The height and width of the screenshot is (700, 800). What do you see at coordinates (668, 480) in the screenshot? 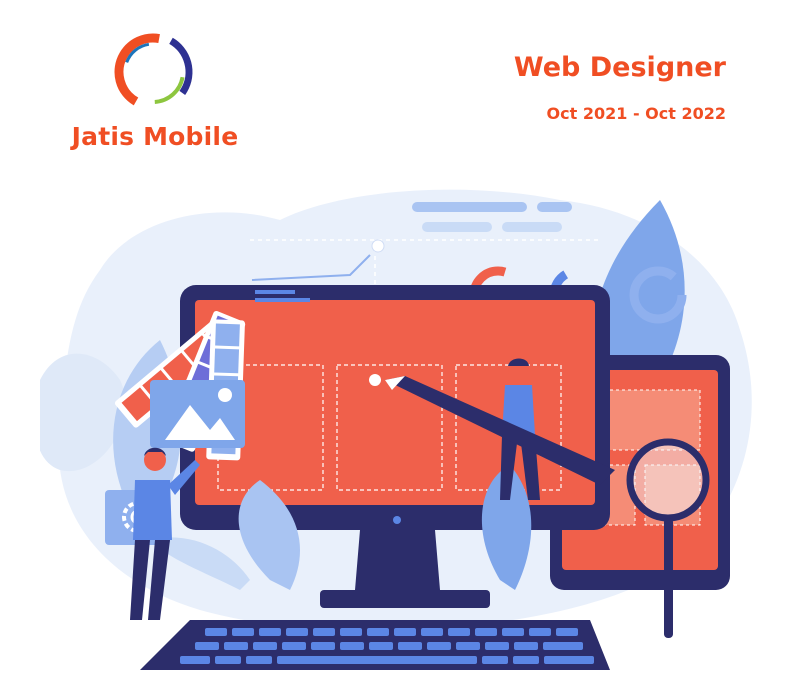
I see `magnifier-icon` at bounding box center [668, 480].